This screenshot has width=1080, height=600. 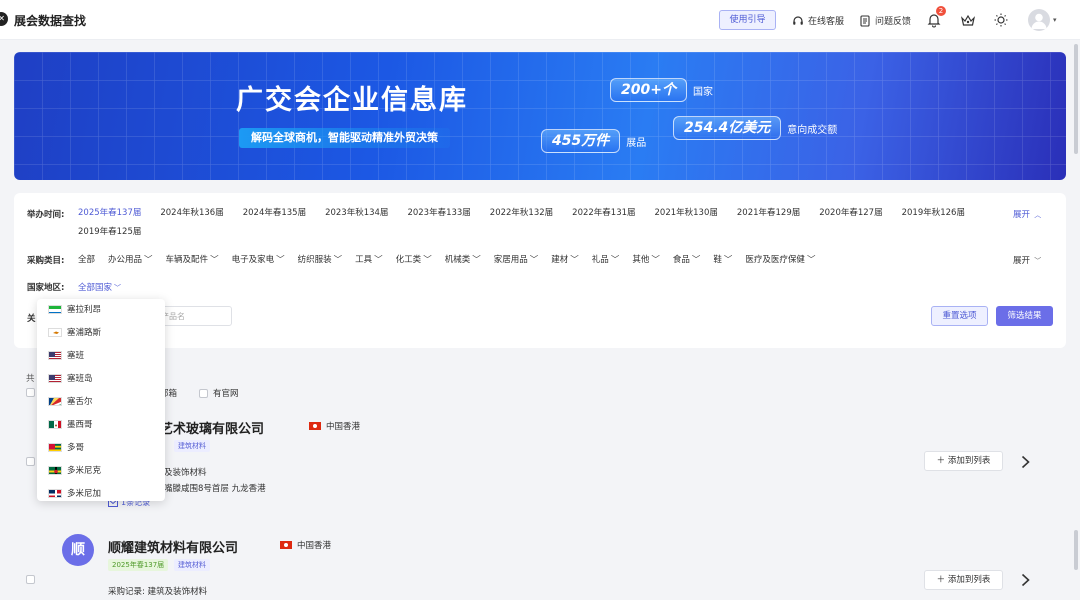 I want to click on category-option: 建材 ﹀, so click(x=565, y=259).